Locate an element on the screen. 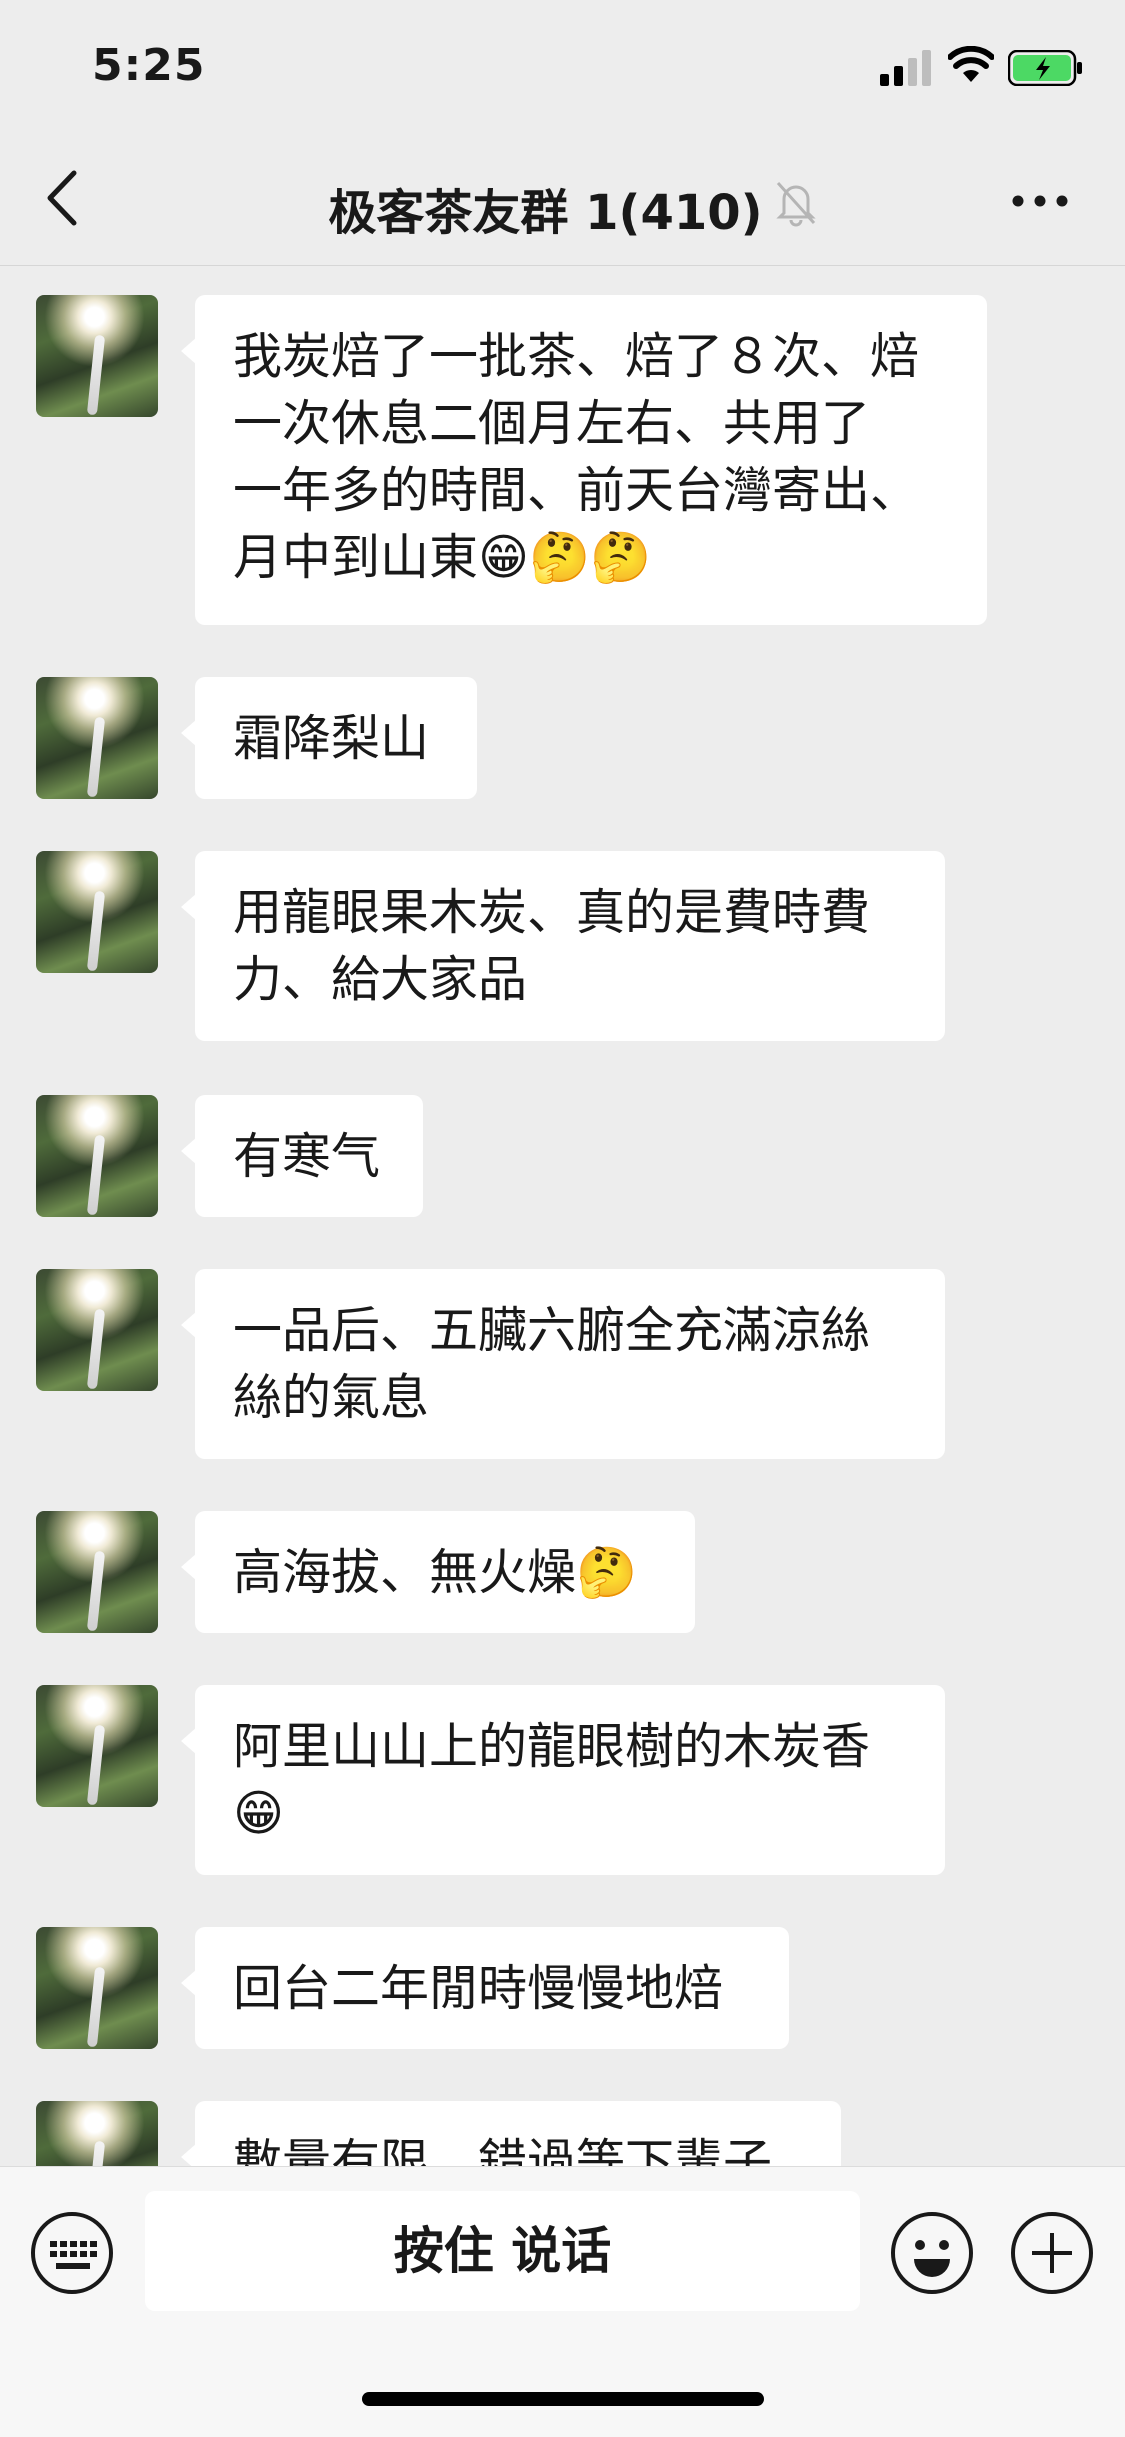 The image size is (1125, 2437). message-bubble: 霜降梨山 is located at coordinates (329, 738).